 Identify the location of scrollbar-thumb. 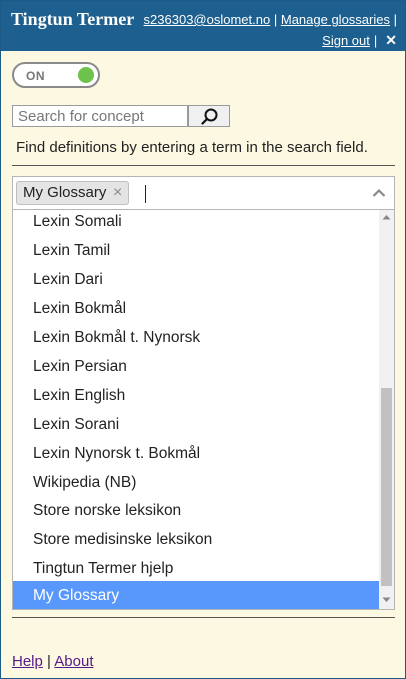
(386, 487).